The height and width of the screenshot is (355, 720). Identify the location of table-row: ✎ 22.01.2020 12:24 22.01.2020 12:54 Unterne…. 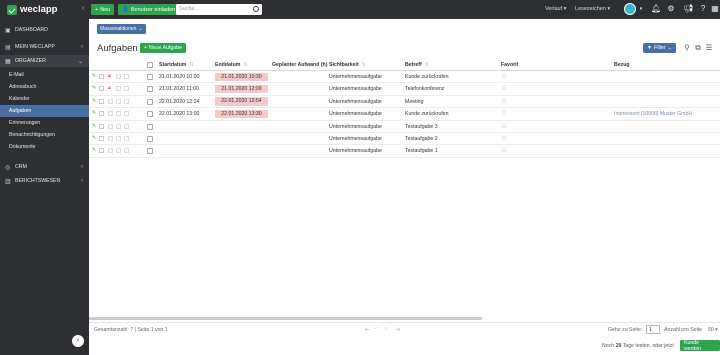
(404, 102).